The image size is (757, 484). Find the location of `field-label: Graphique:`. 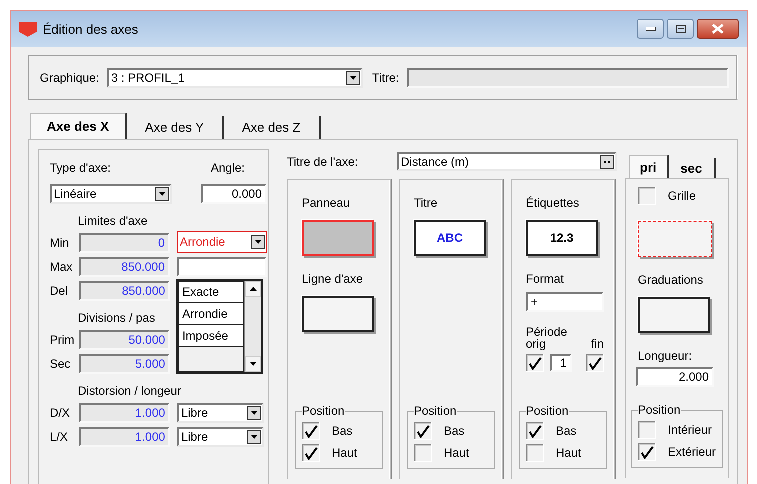

field-label: Graphique: is located at coordinates (70, 77).